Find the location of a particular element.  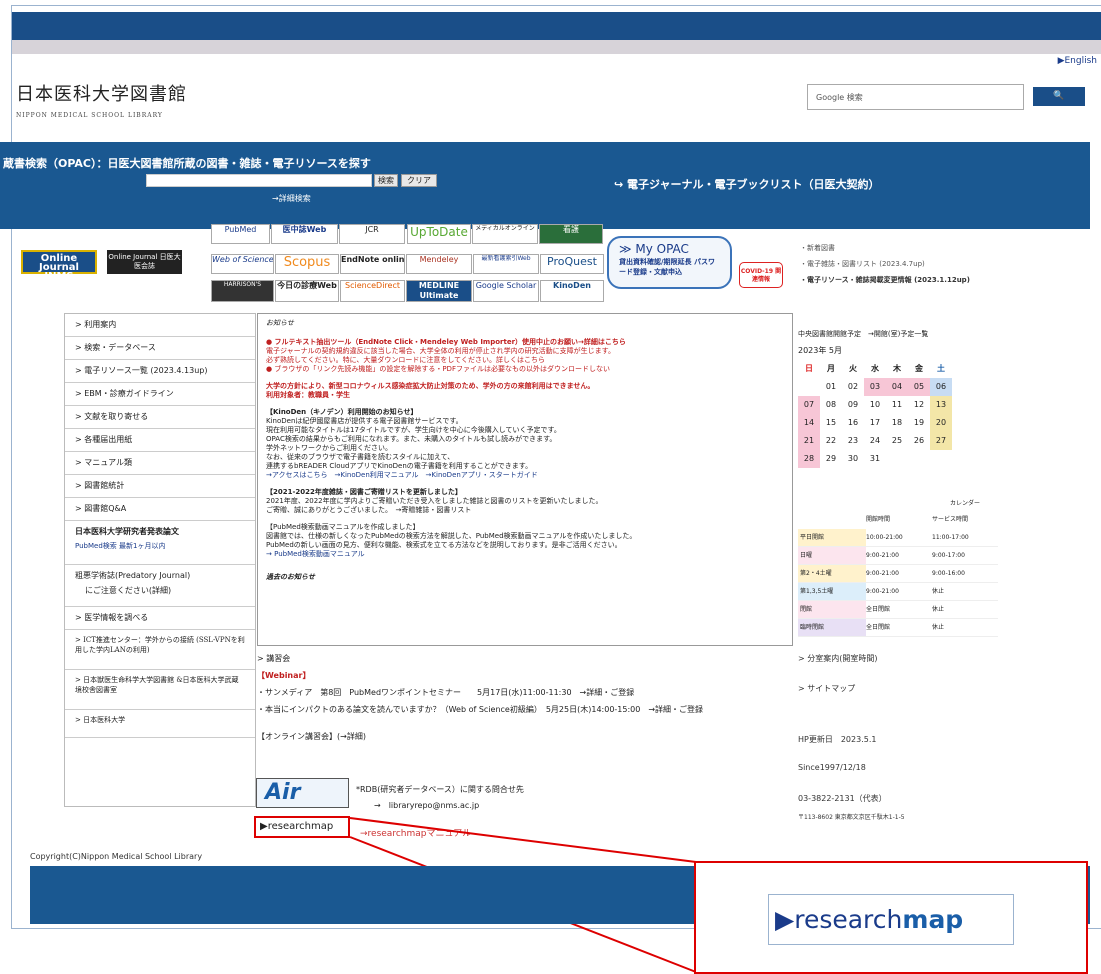

researchmap-callout-logo: ▶researchmap is located at coordinates (891, 919).